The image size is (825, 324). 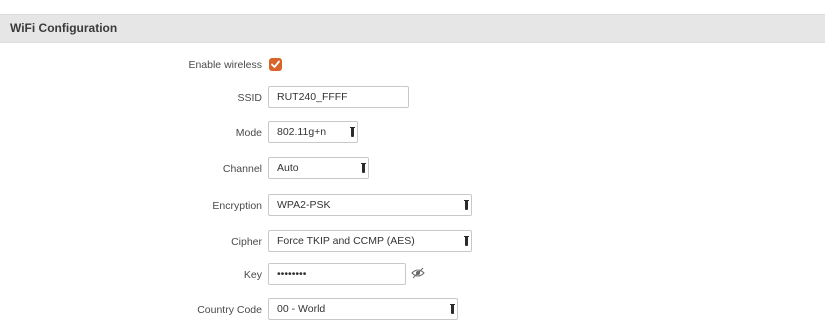 What do you see at coordinates (412, 28) in the screenshot?
I see `panel-header: WiFi Configuration` at bounding box center [412, 28].